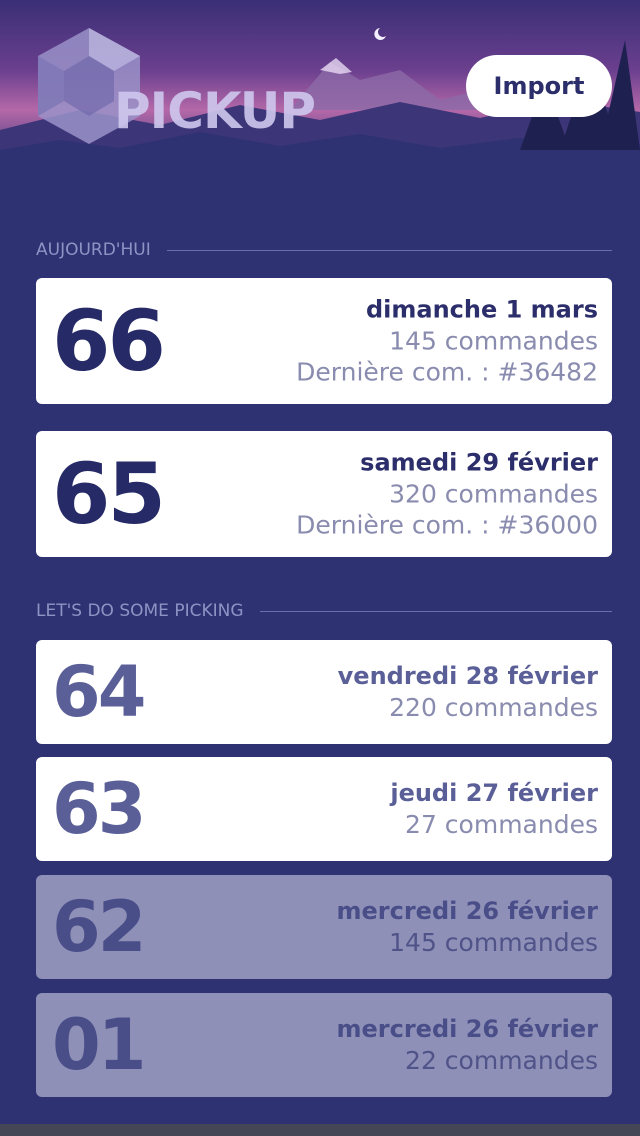 The width and height of the screenshot is (640, 1136). Describe the element at coordinates (324, 809) in the screenshot. I see `picking-card: 63 jeudi 27 février 27 commandes` at that location.